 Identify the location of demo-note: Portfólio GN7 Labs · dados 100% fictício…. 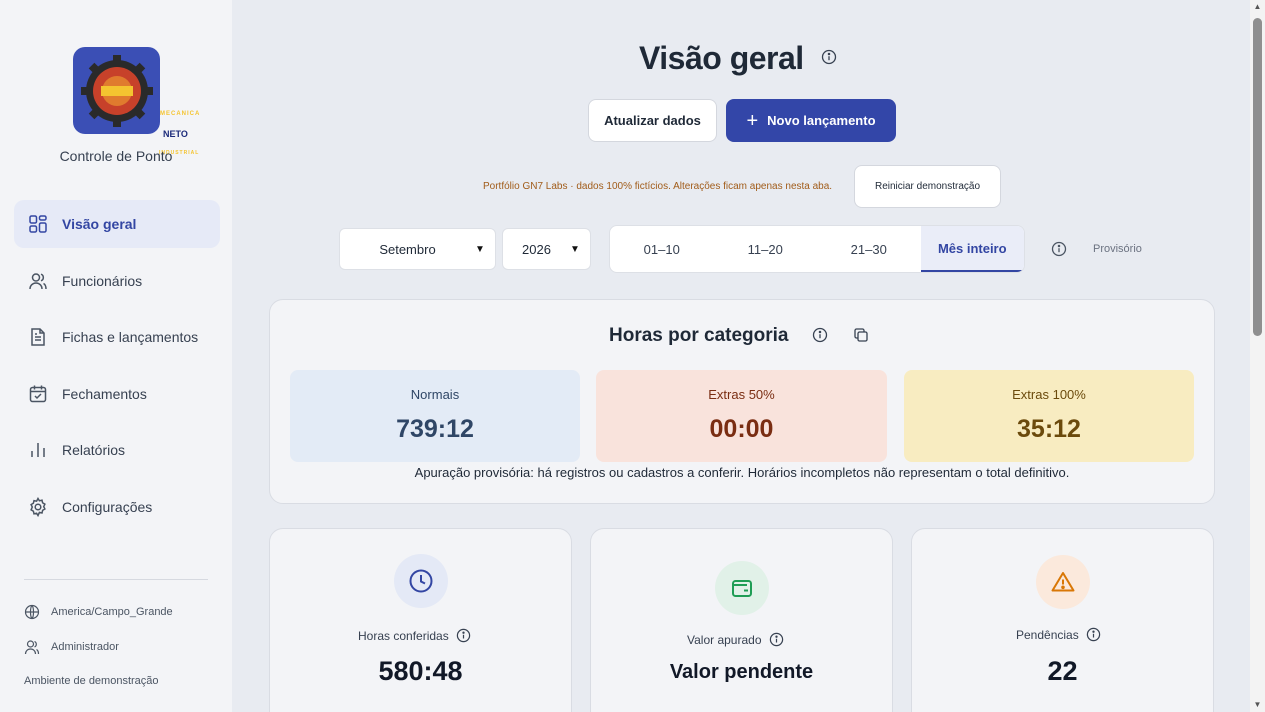
(658, 186).